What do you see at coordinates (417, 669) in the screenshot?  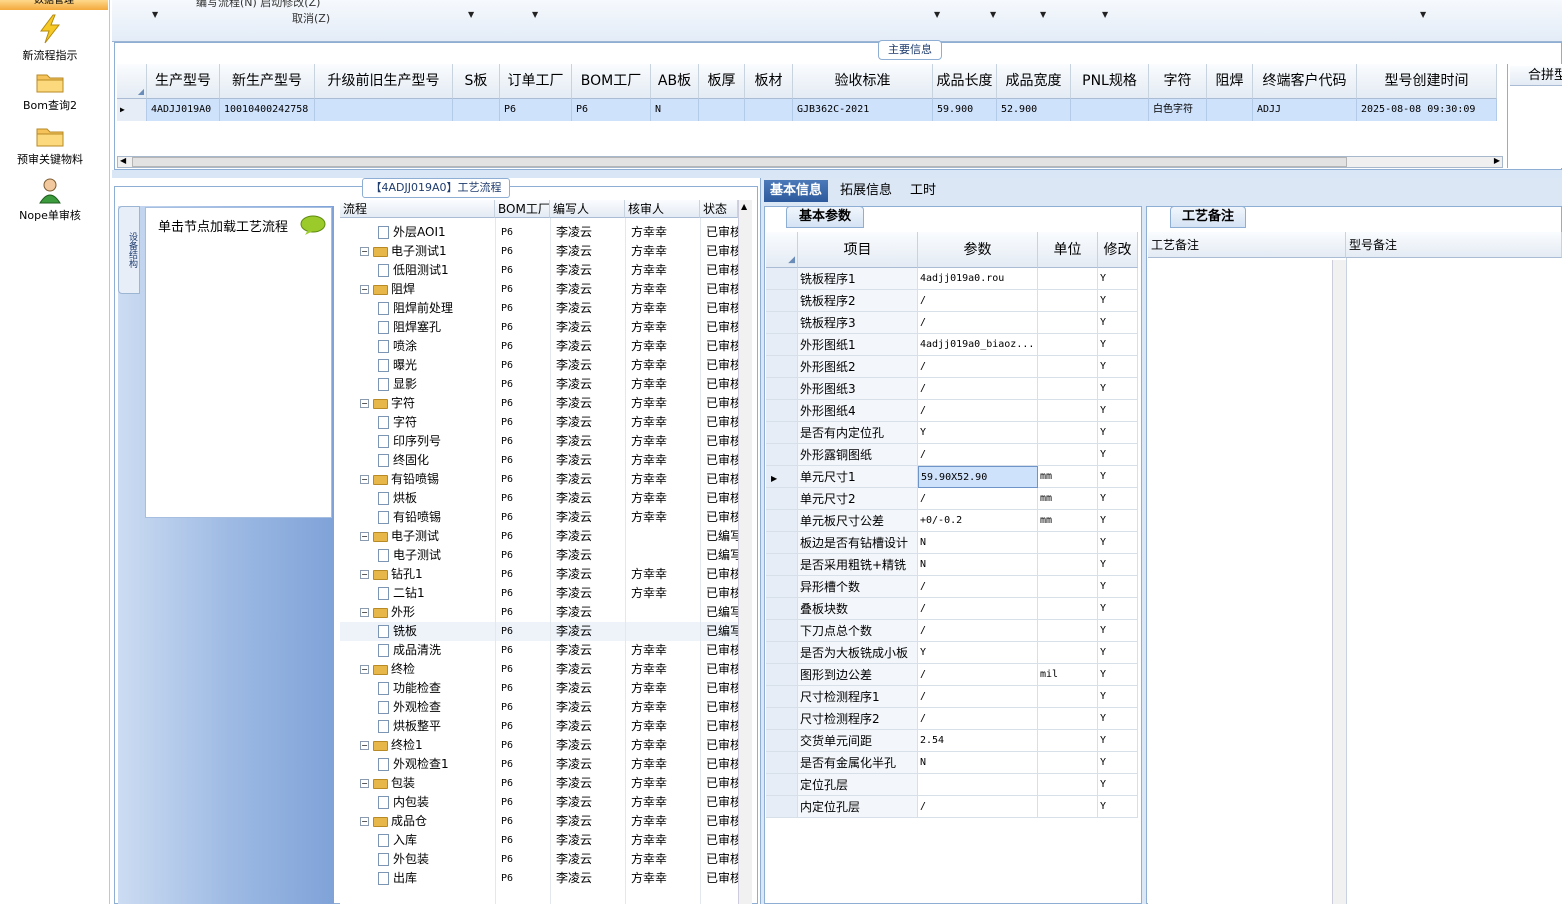 I see `tree-node: − 终检` at bounding box center [417, 669].